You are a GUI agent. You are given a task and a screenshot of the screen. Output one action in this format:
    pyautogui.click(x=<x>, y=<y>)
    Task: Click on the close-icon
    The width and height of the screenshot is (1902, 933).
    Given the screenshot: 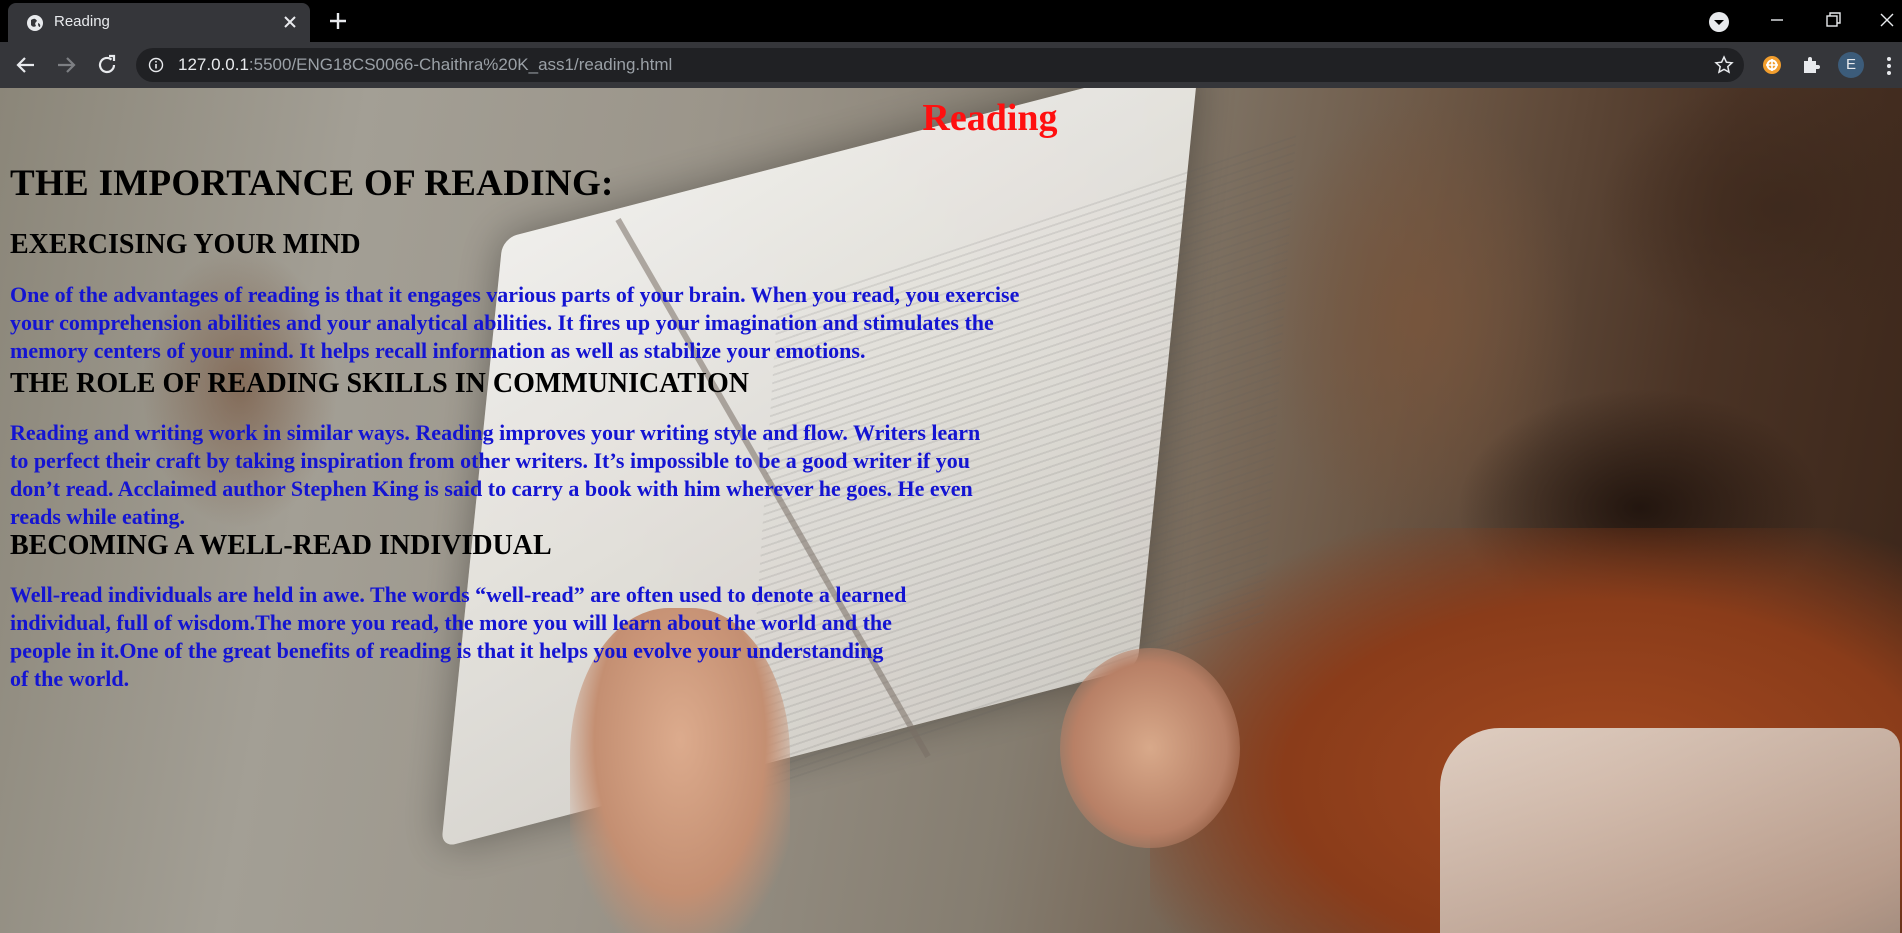 What is the action you would take?
    pyautogui.click(x=290, y=22)
    